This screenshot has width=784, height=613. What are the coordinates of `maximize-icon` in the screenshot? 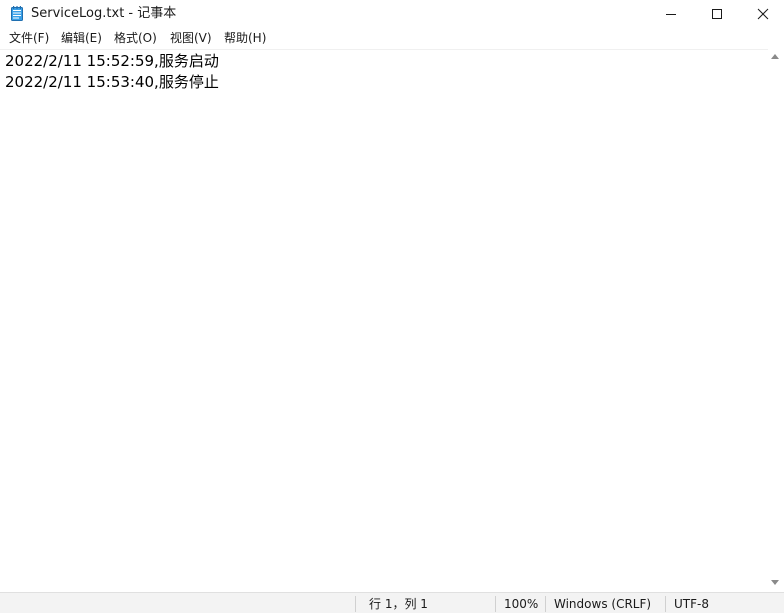 It's located at (717, 14).